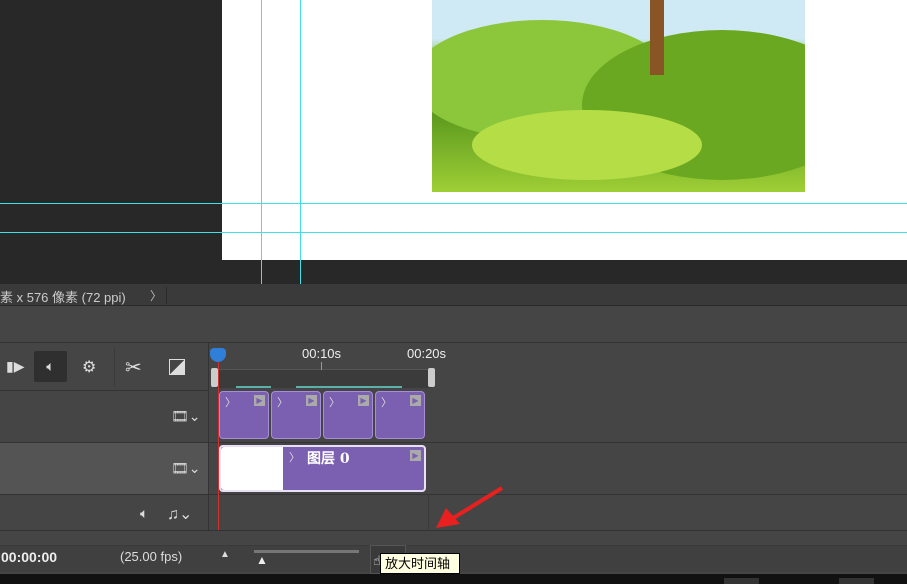 Image resolution: width=907 pixels, height=584 pixels. Describe the element at coordinates (159, 295) in the screenshot. I see `status-more-button: 〉` at that location.